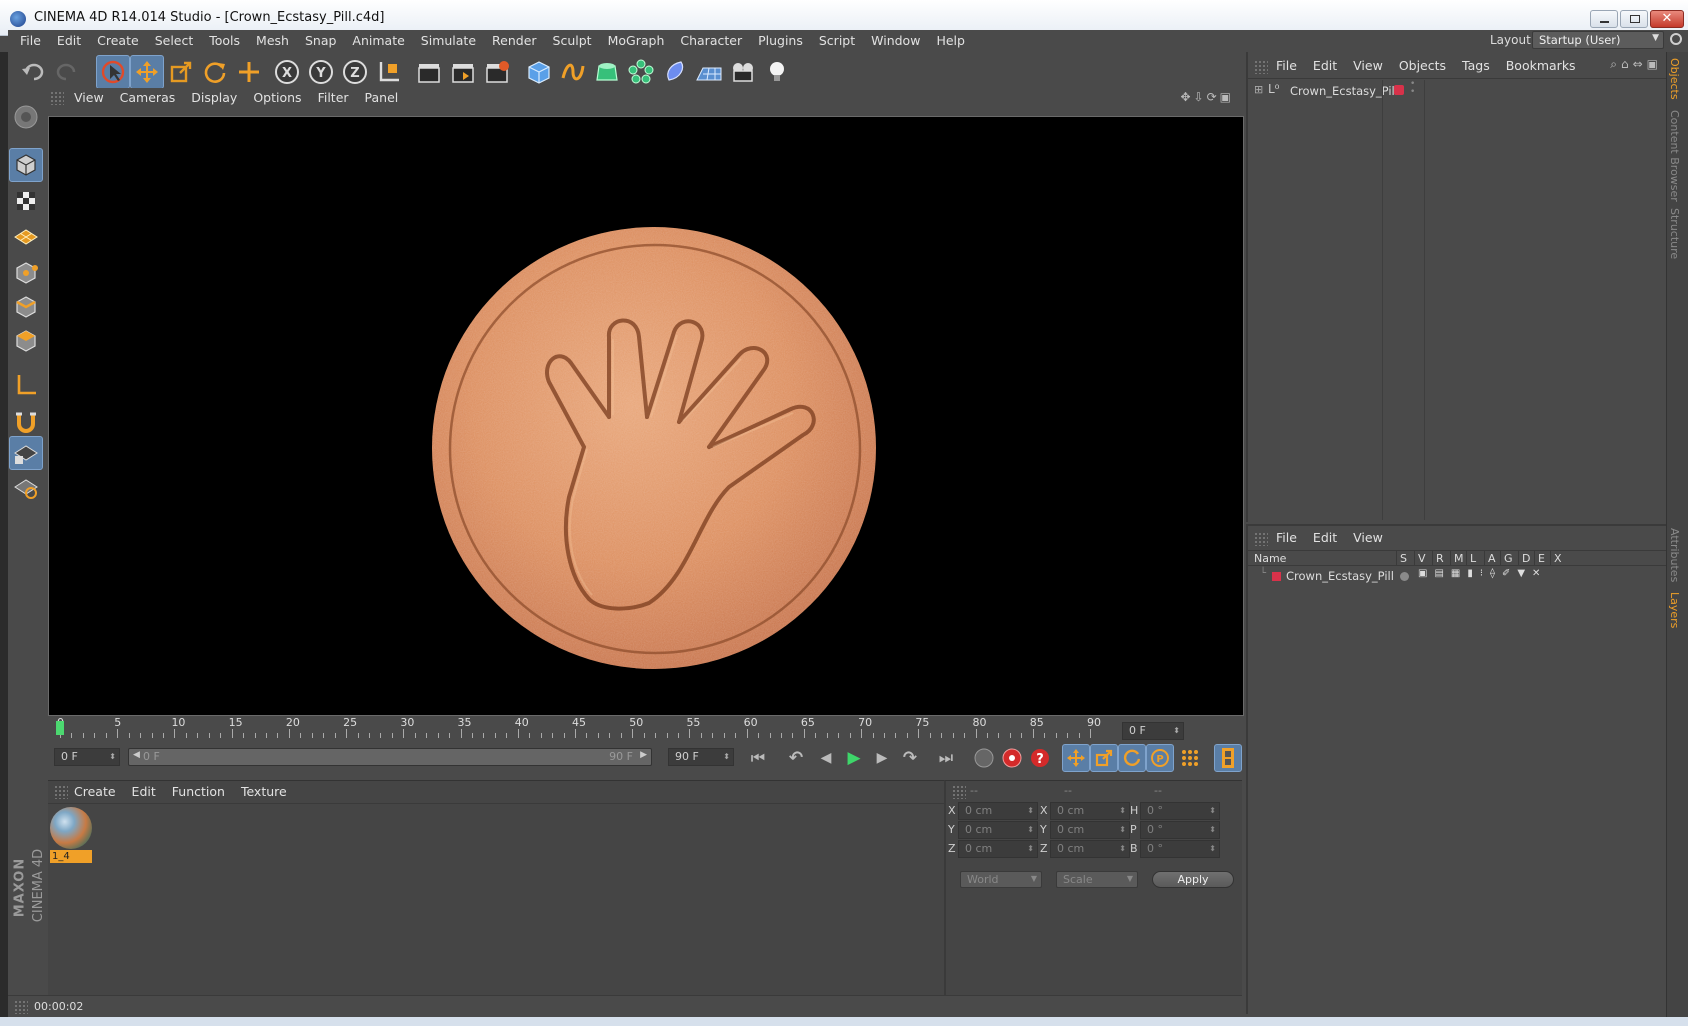 The image size is (1688, 1026). Describe the element at coordinates (1422, 558) in the screenshot. I see `layer-column-v: V` at that location.